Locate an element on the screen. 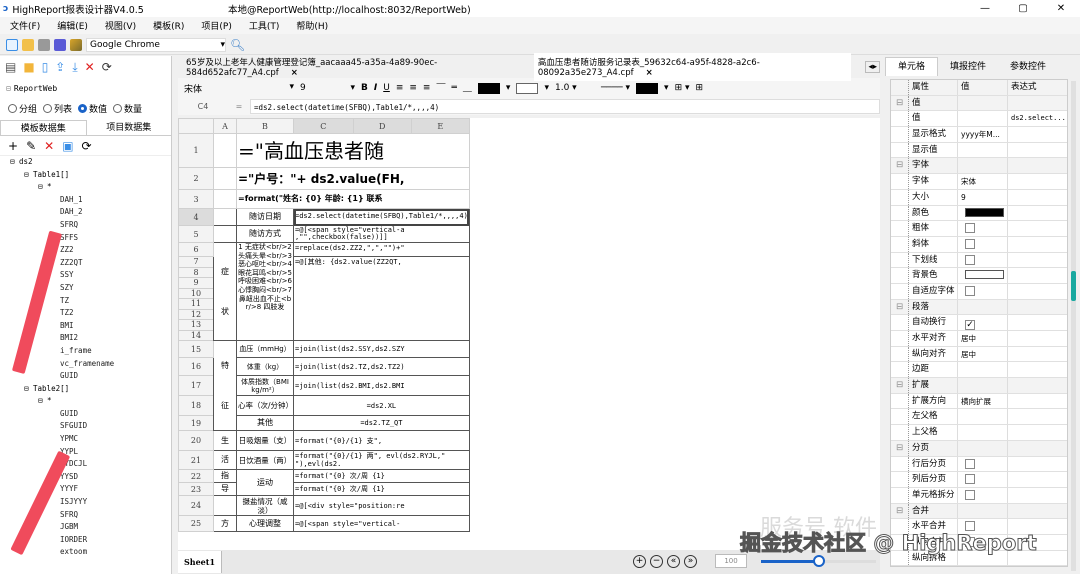 This screenshot has width=1080, height=574. cell-c15: =join(list(ds2.SSY,ds2.SZY is located at coordinates (381, 349).